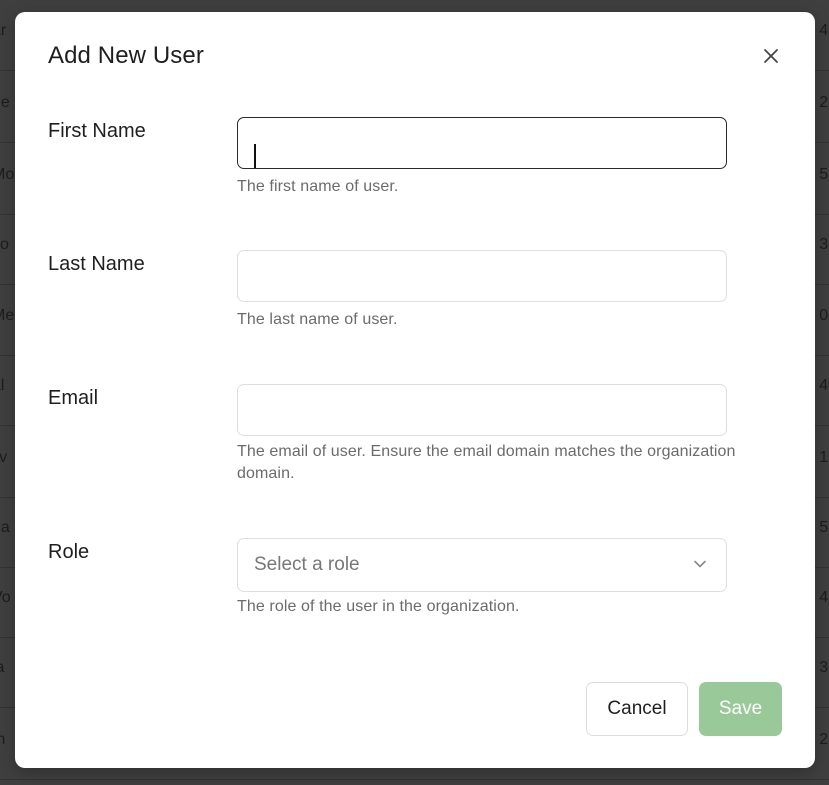 Image resolution: width=829 pixels, height=785 pixels. Describe the element at coordinates (318, 186) in the screenshot. I see `first-name-help: The first name of user.` at that location.